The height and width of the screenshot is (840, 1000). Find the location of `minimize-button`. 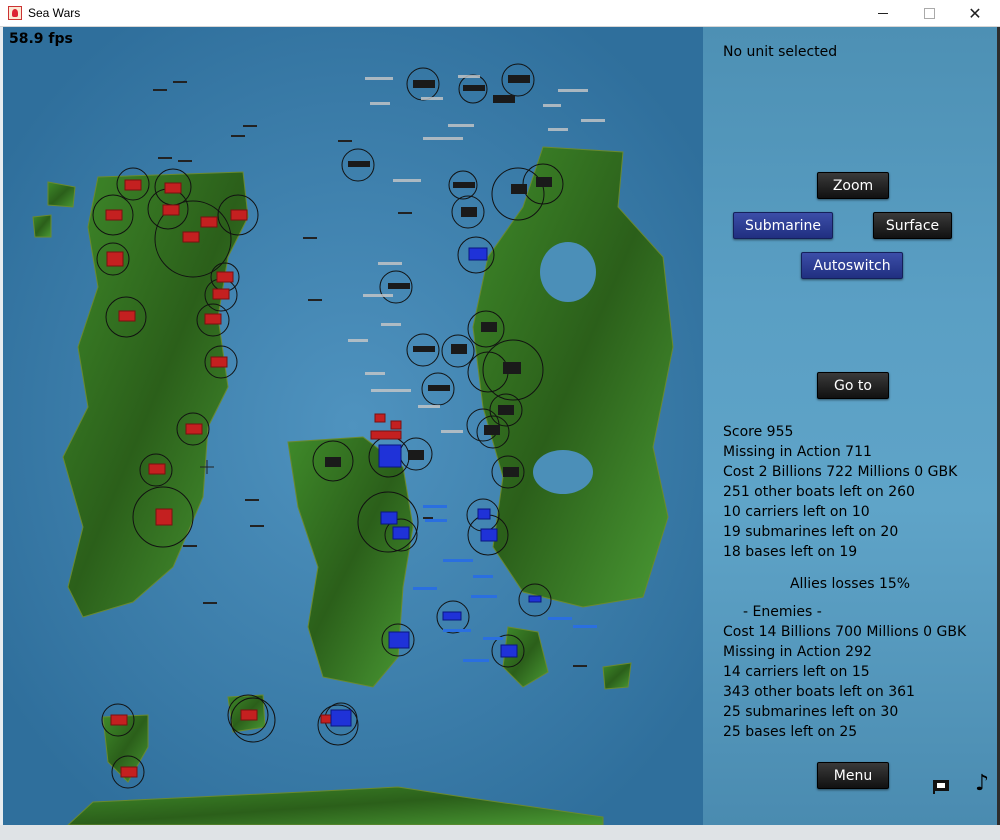

minimize-button is located at coordinates (883, 13).